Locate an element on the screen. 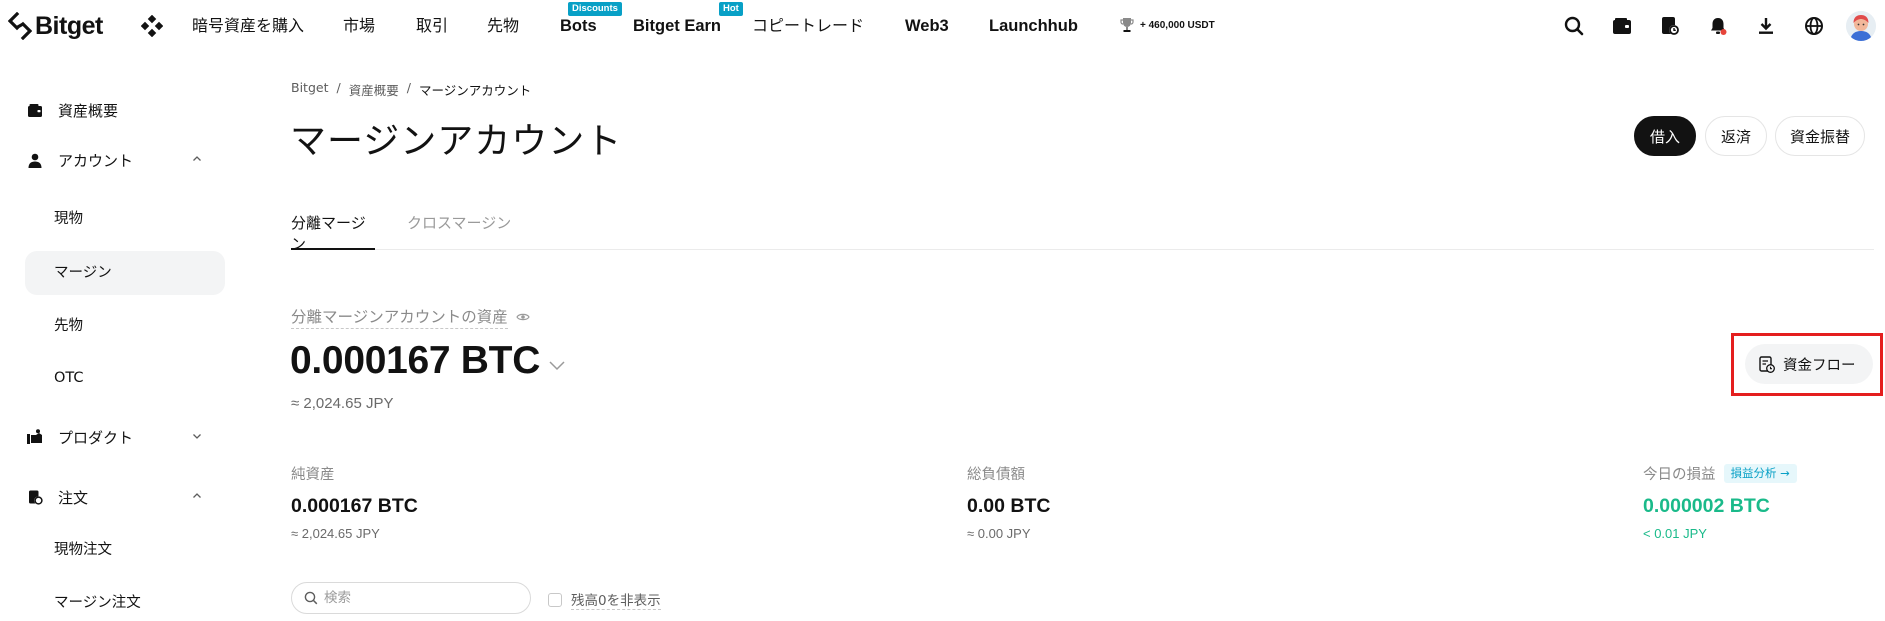 This screenshot has height=621, width=1885. nav-futures: 先物 is located at coordinates (503, 26).